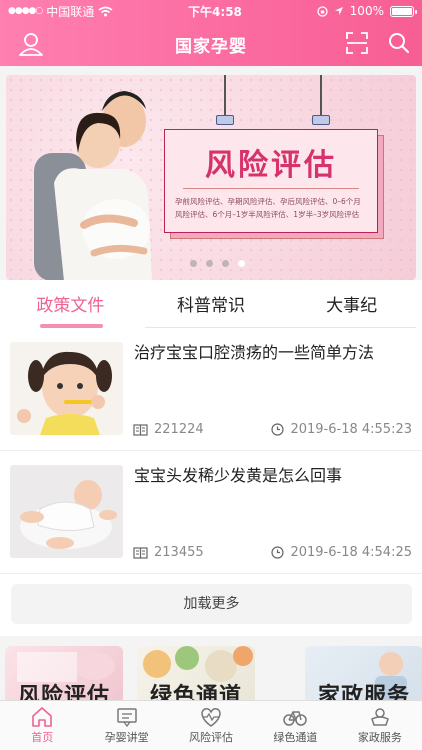 This screenshot has width=422, height=750. I want to click on couple-photo, so click(93, 185).